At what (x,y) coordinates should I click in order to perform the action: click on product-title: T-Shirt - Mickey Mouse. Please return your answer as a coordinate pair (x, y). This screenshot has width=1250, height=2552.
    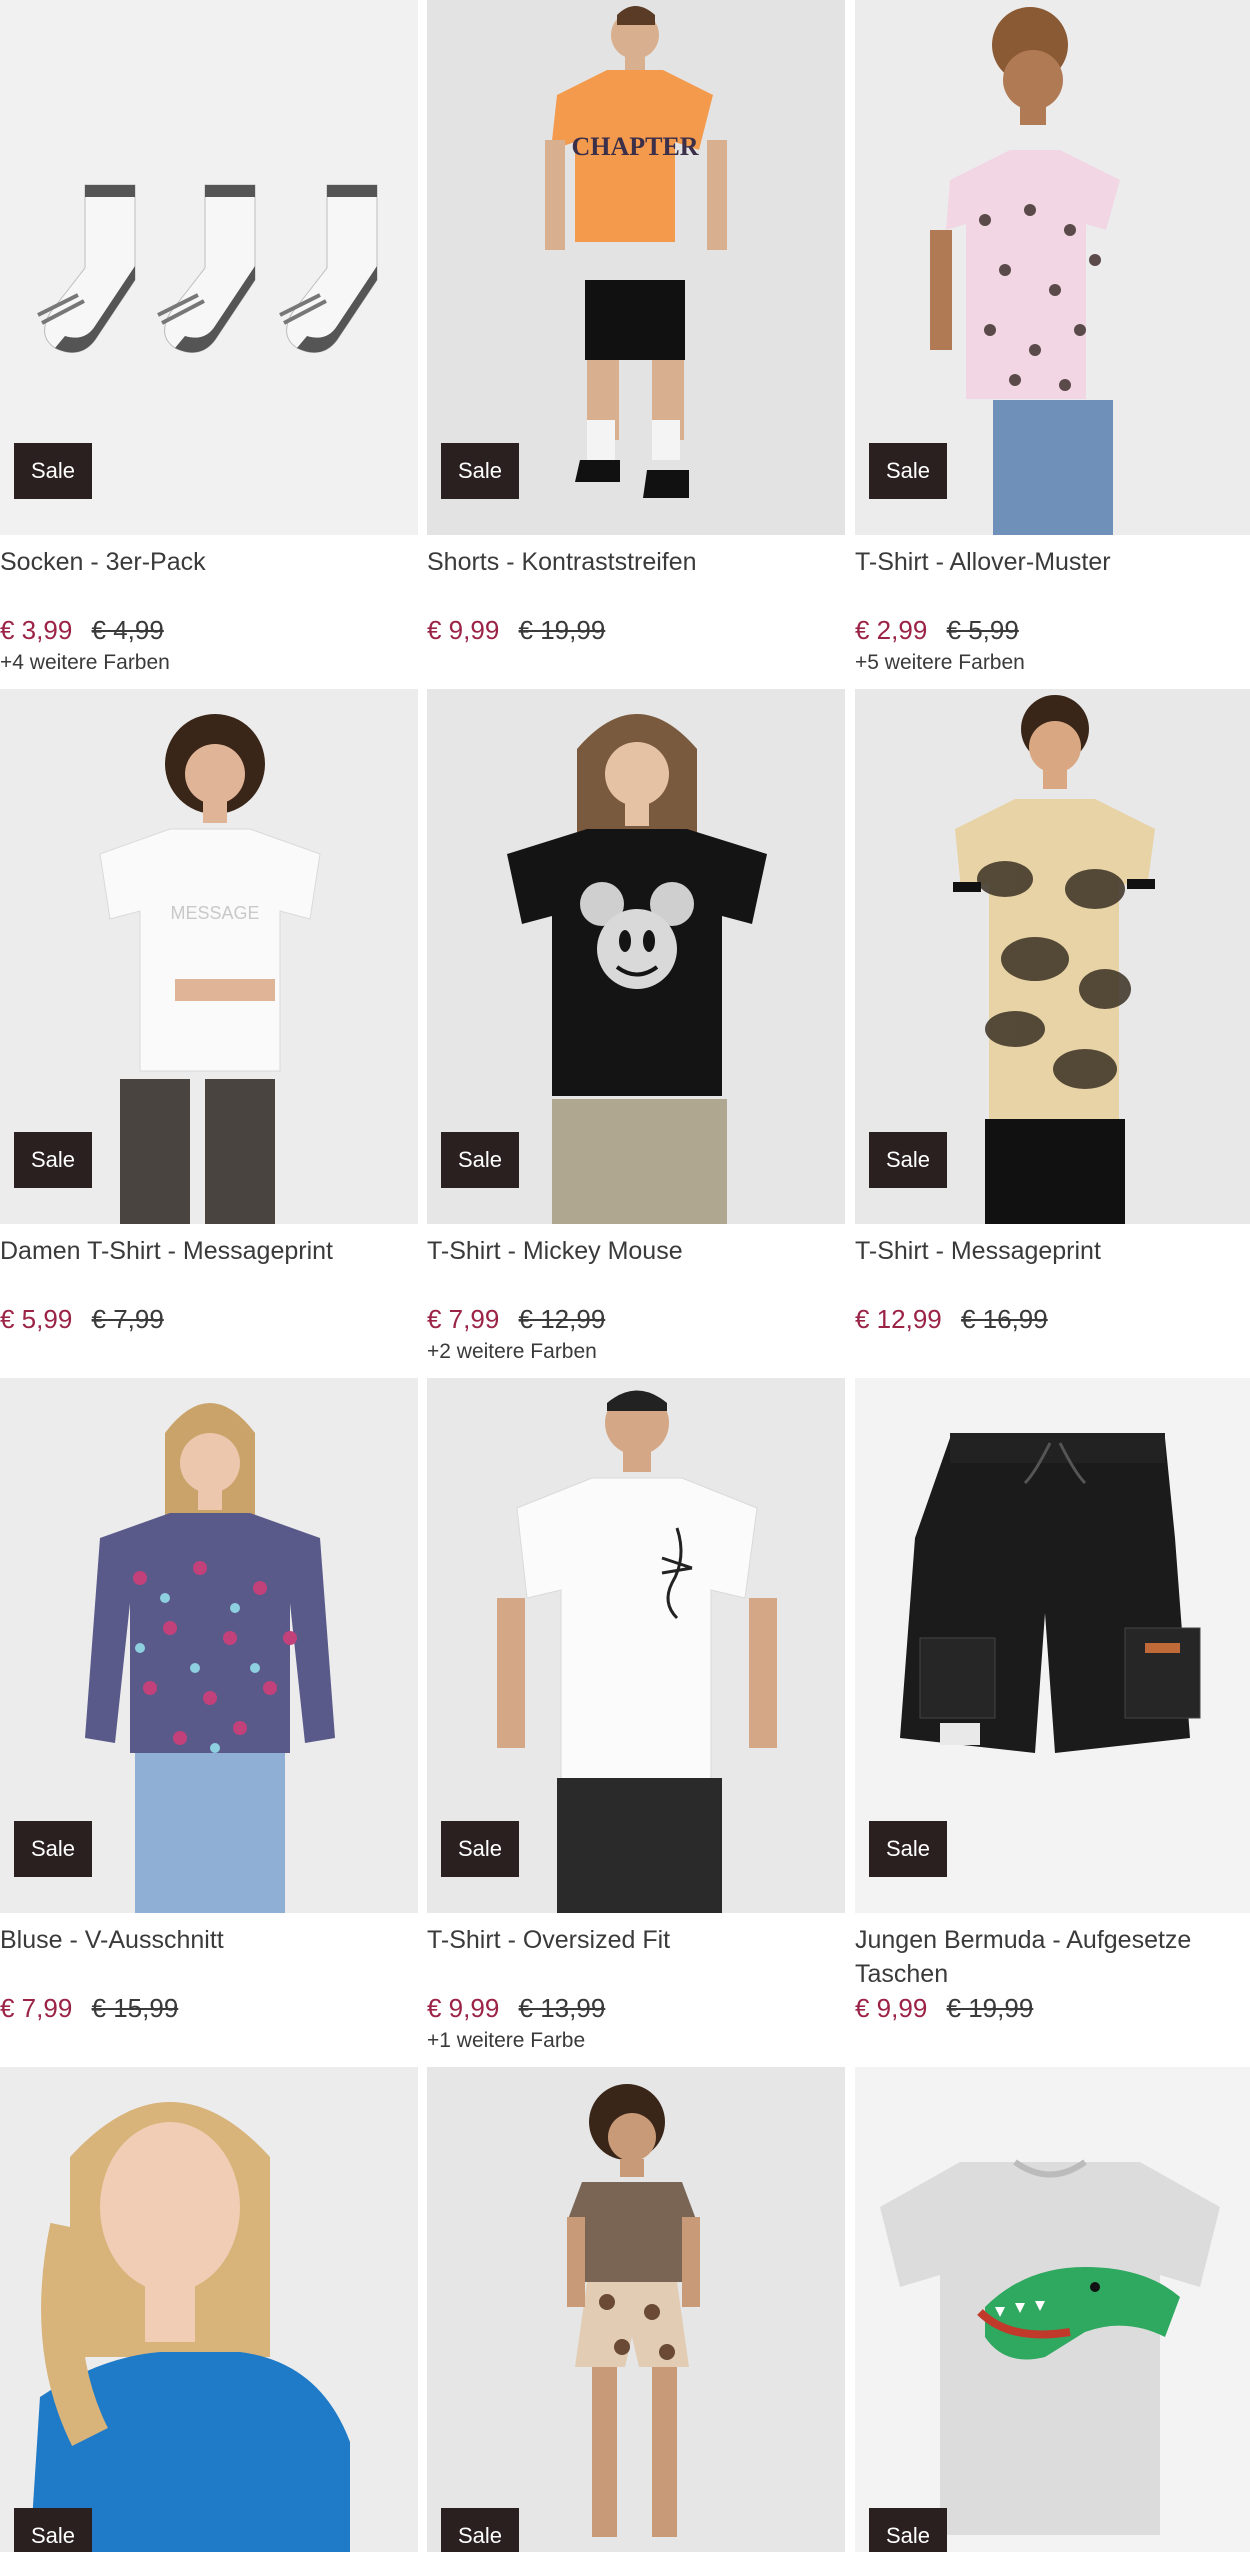
    Looking at the image, I should click on (636, 1268).